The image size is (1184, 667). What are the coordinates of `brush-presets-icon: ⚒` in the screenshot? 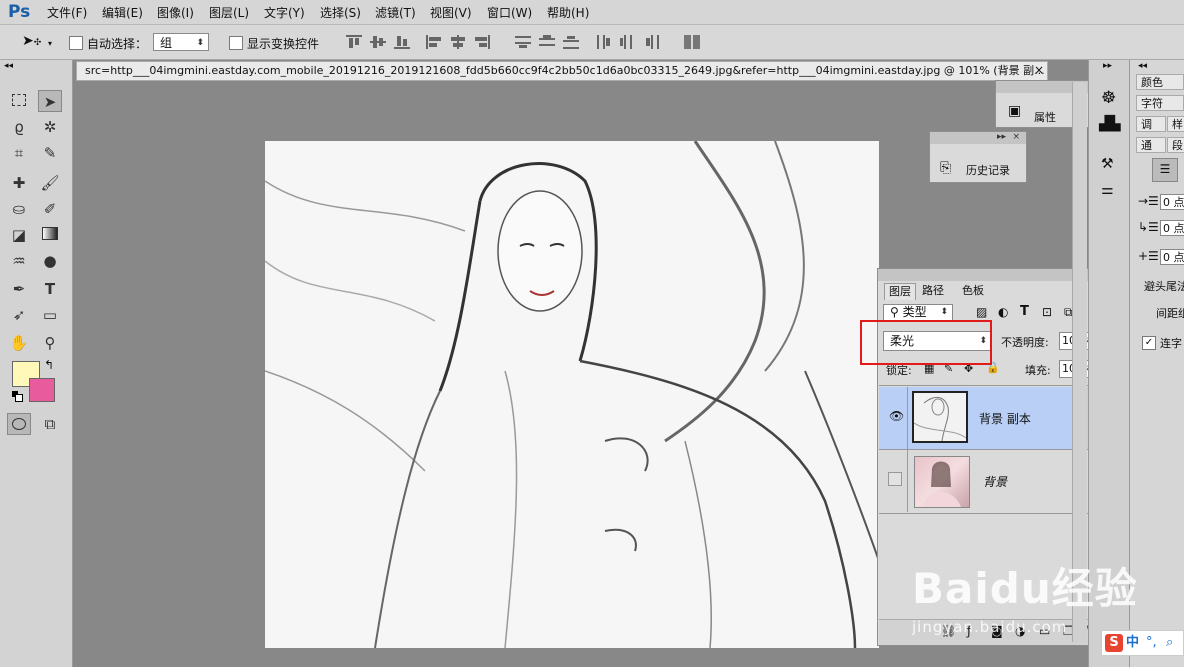 It's located at (1107, 164).